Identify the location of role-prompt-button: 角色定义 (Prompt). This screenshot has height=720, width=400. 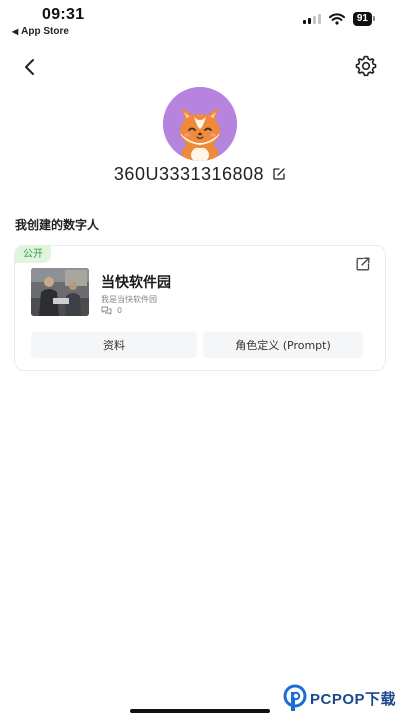
(283, 345).